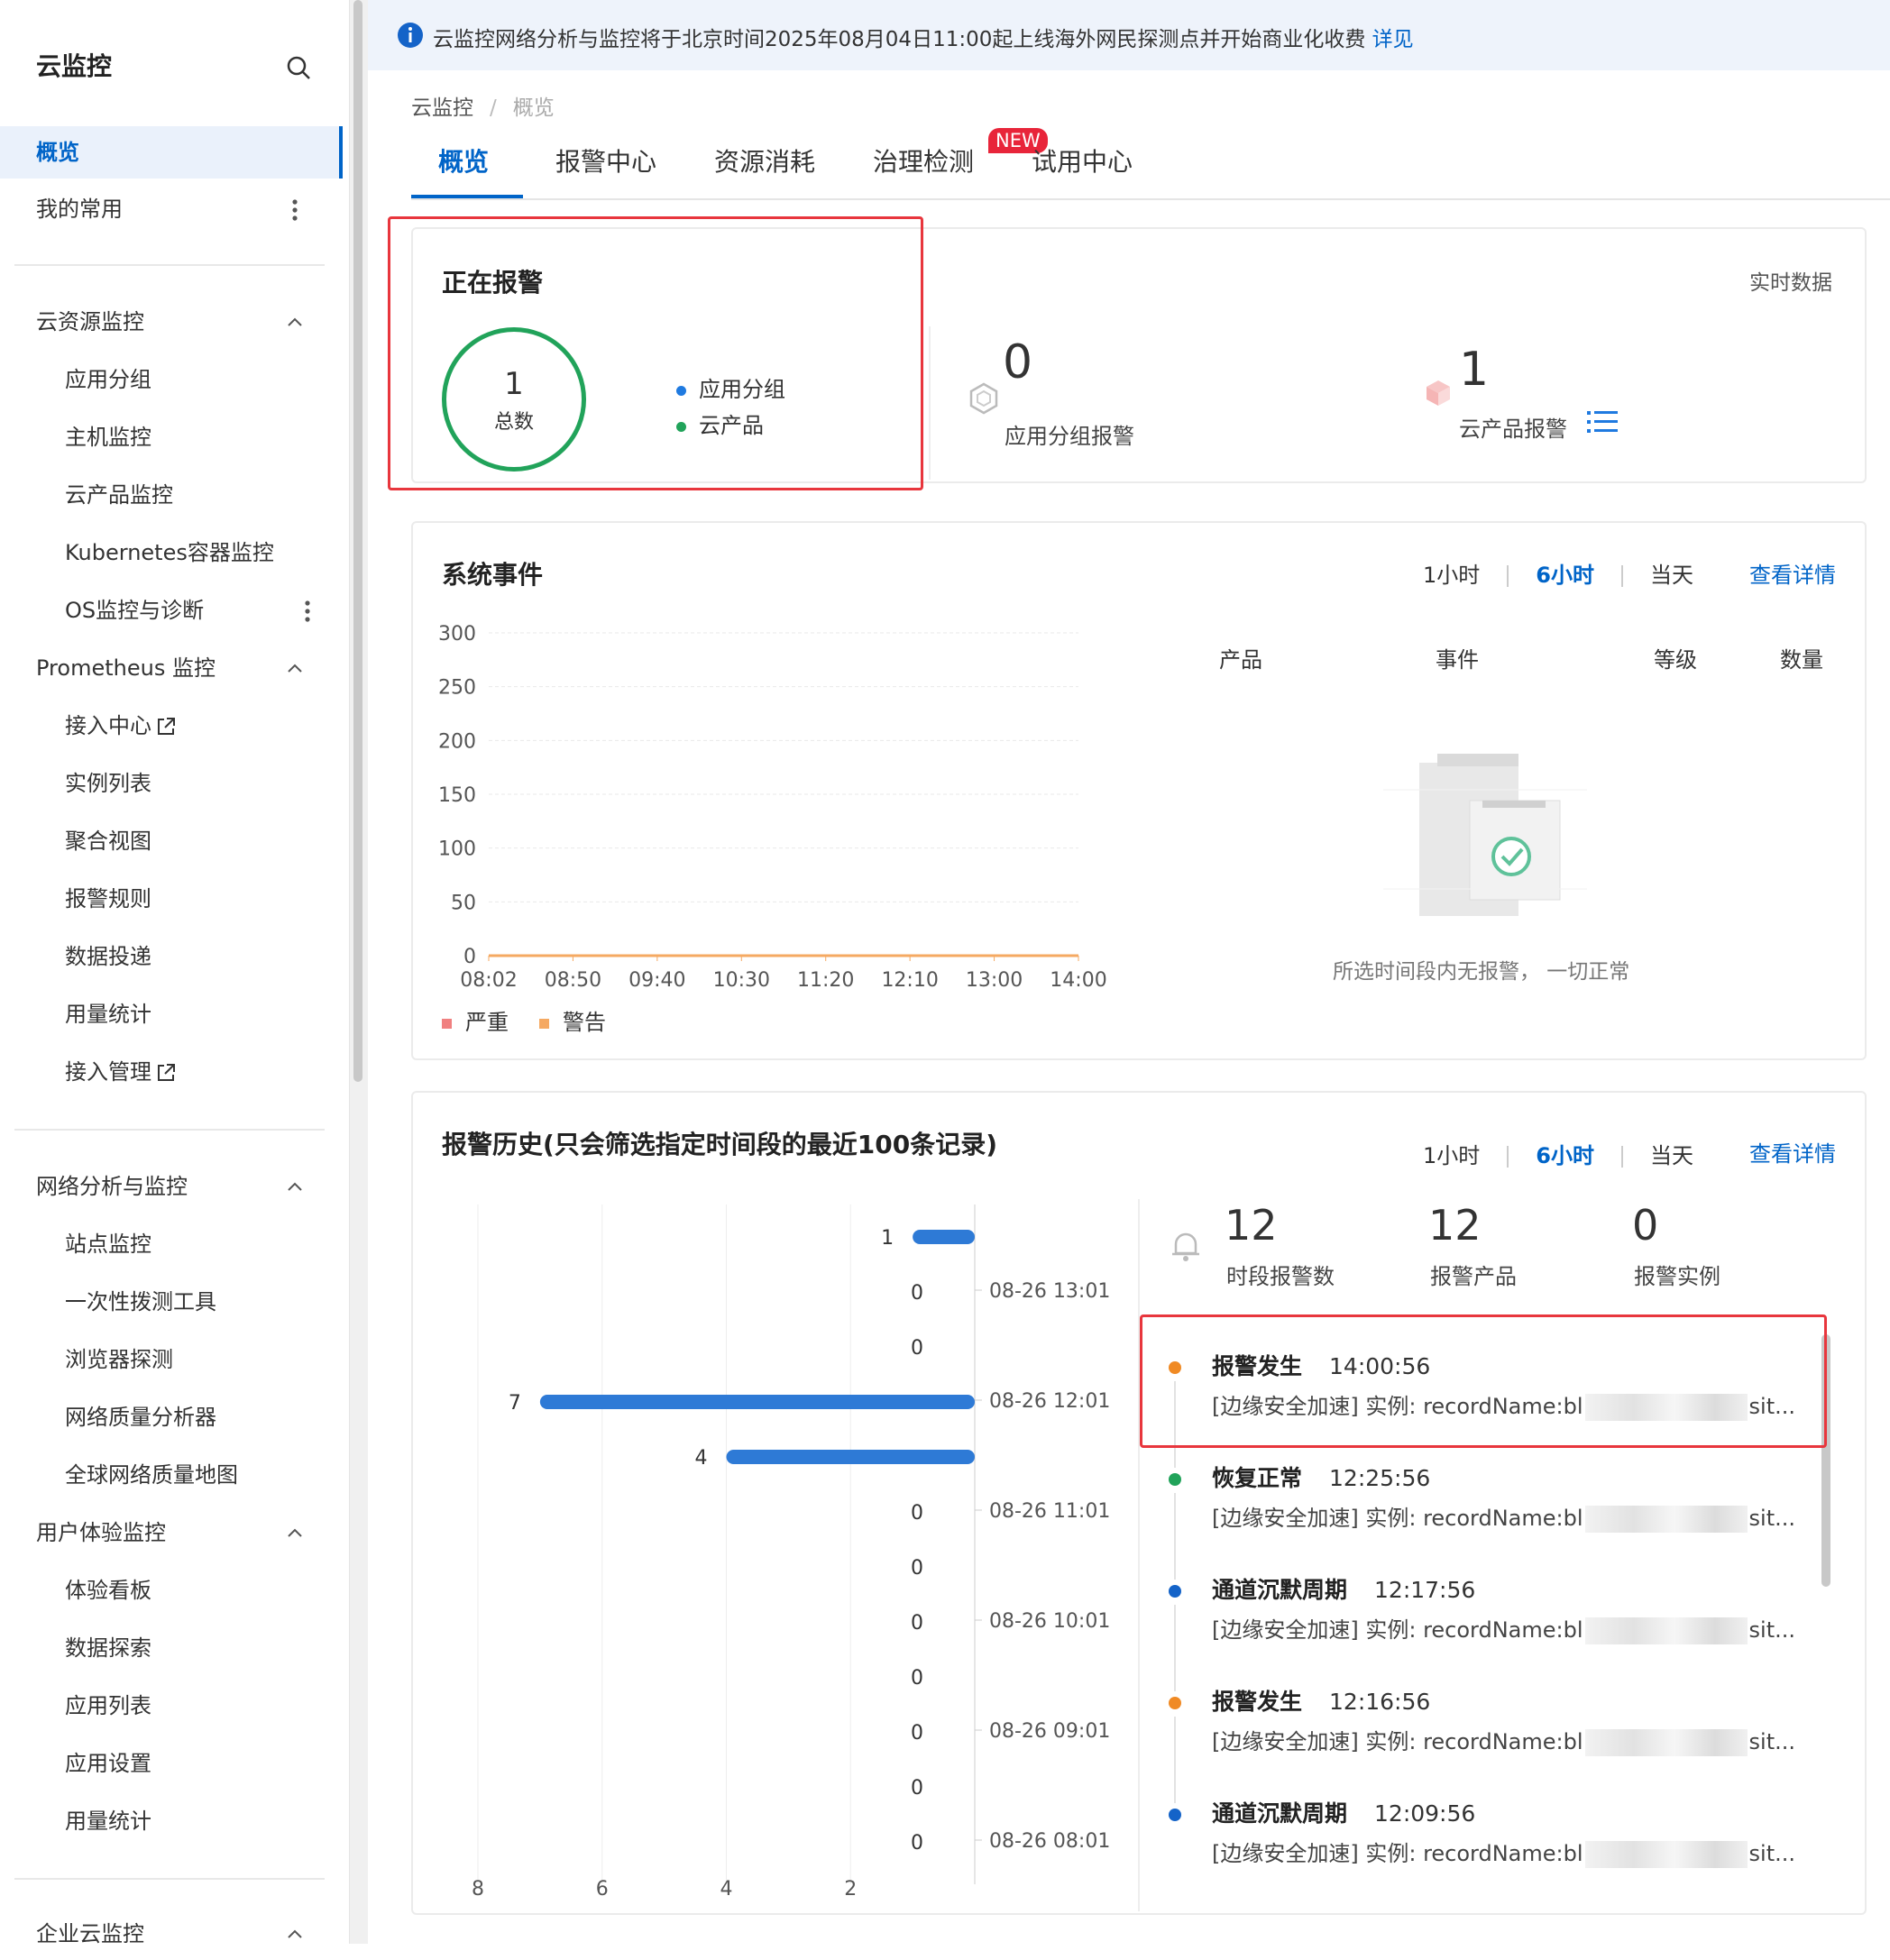 This screenshot has width=1890, height=1960. I want to click on sidebar-group-user-experience: 用户体验监控, so click(171, 1533).